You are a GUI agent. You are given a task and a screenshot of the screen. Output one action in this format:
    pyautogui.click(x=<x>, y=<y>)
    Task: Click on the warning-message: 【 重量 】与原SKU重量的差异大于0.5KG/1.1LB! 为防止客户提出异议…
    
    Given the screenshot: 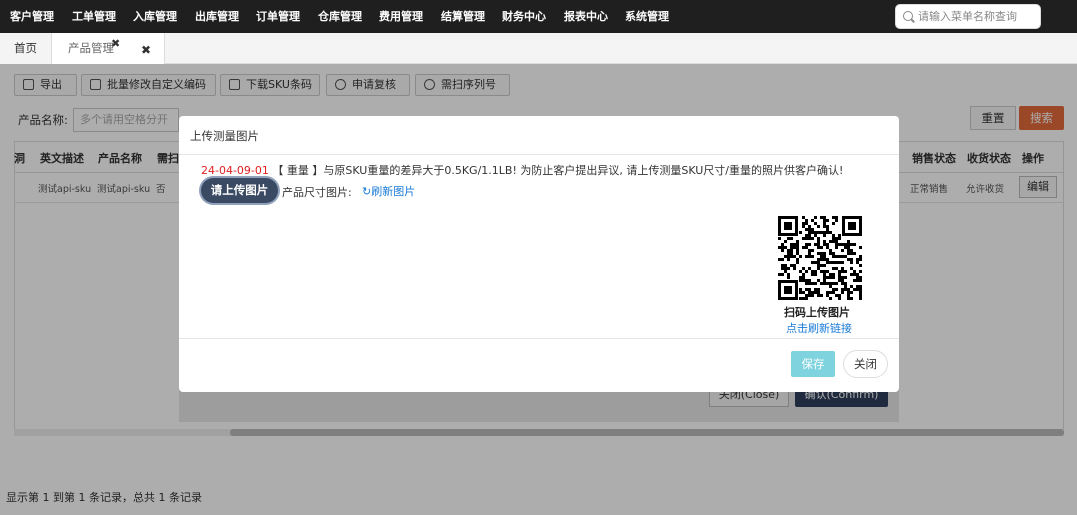 What is the action you would take?
    pyautogui.click(x=558, y=170)
    